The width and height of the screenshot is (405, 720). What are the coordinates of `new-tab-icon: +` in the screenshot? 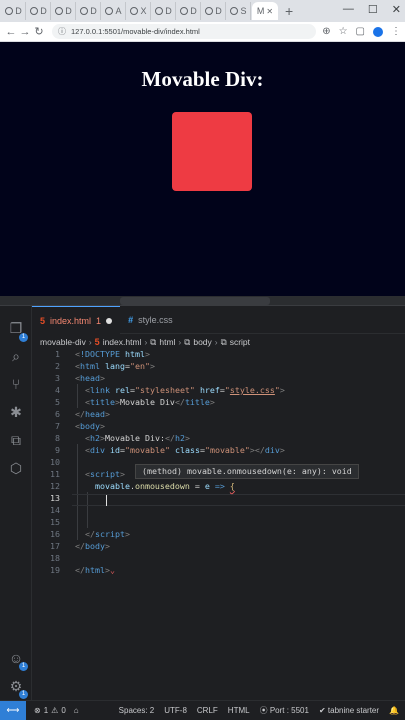 It's located at (289, 11).